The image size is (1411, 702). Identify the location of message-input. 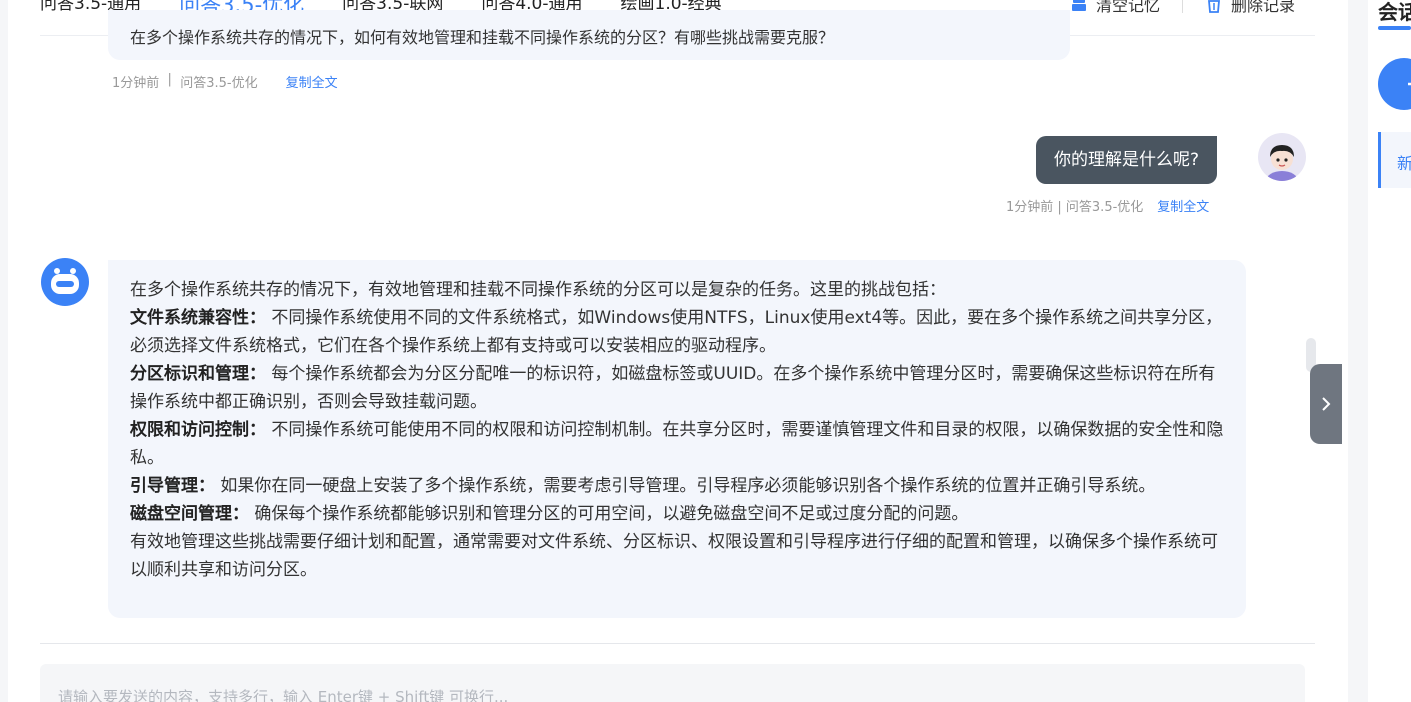
(672, 683).